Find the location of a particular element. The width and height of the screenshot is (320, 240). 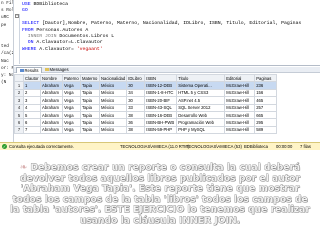

column-header: ISBN is located at coordinates (161, 78).